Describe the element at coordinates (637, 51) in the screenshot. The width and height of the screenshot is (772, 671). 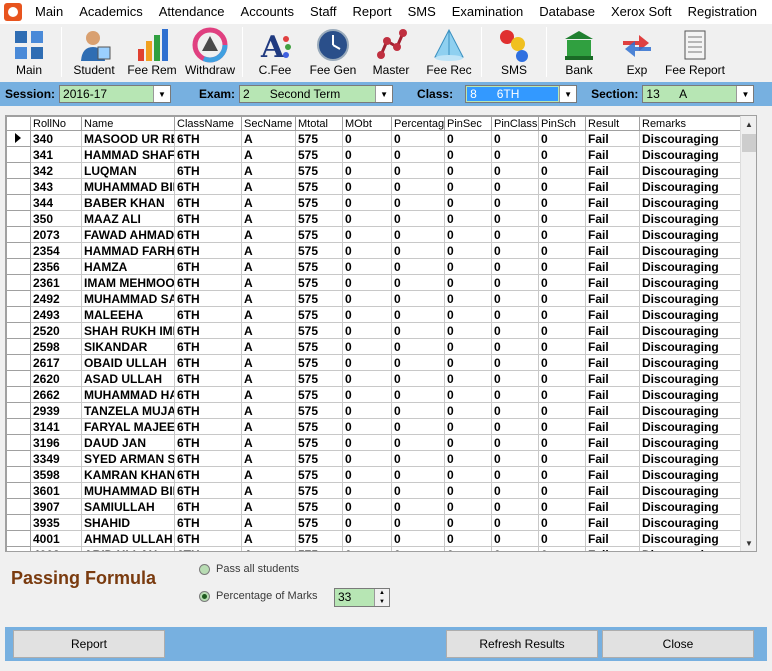
I see `toolbar-exp-button: Exp` at that location.